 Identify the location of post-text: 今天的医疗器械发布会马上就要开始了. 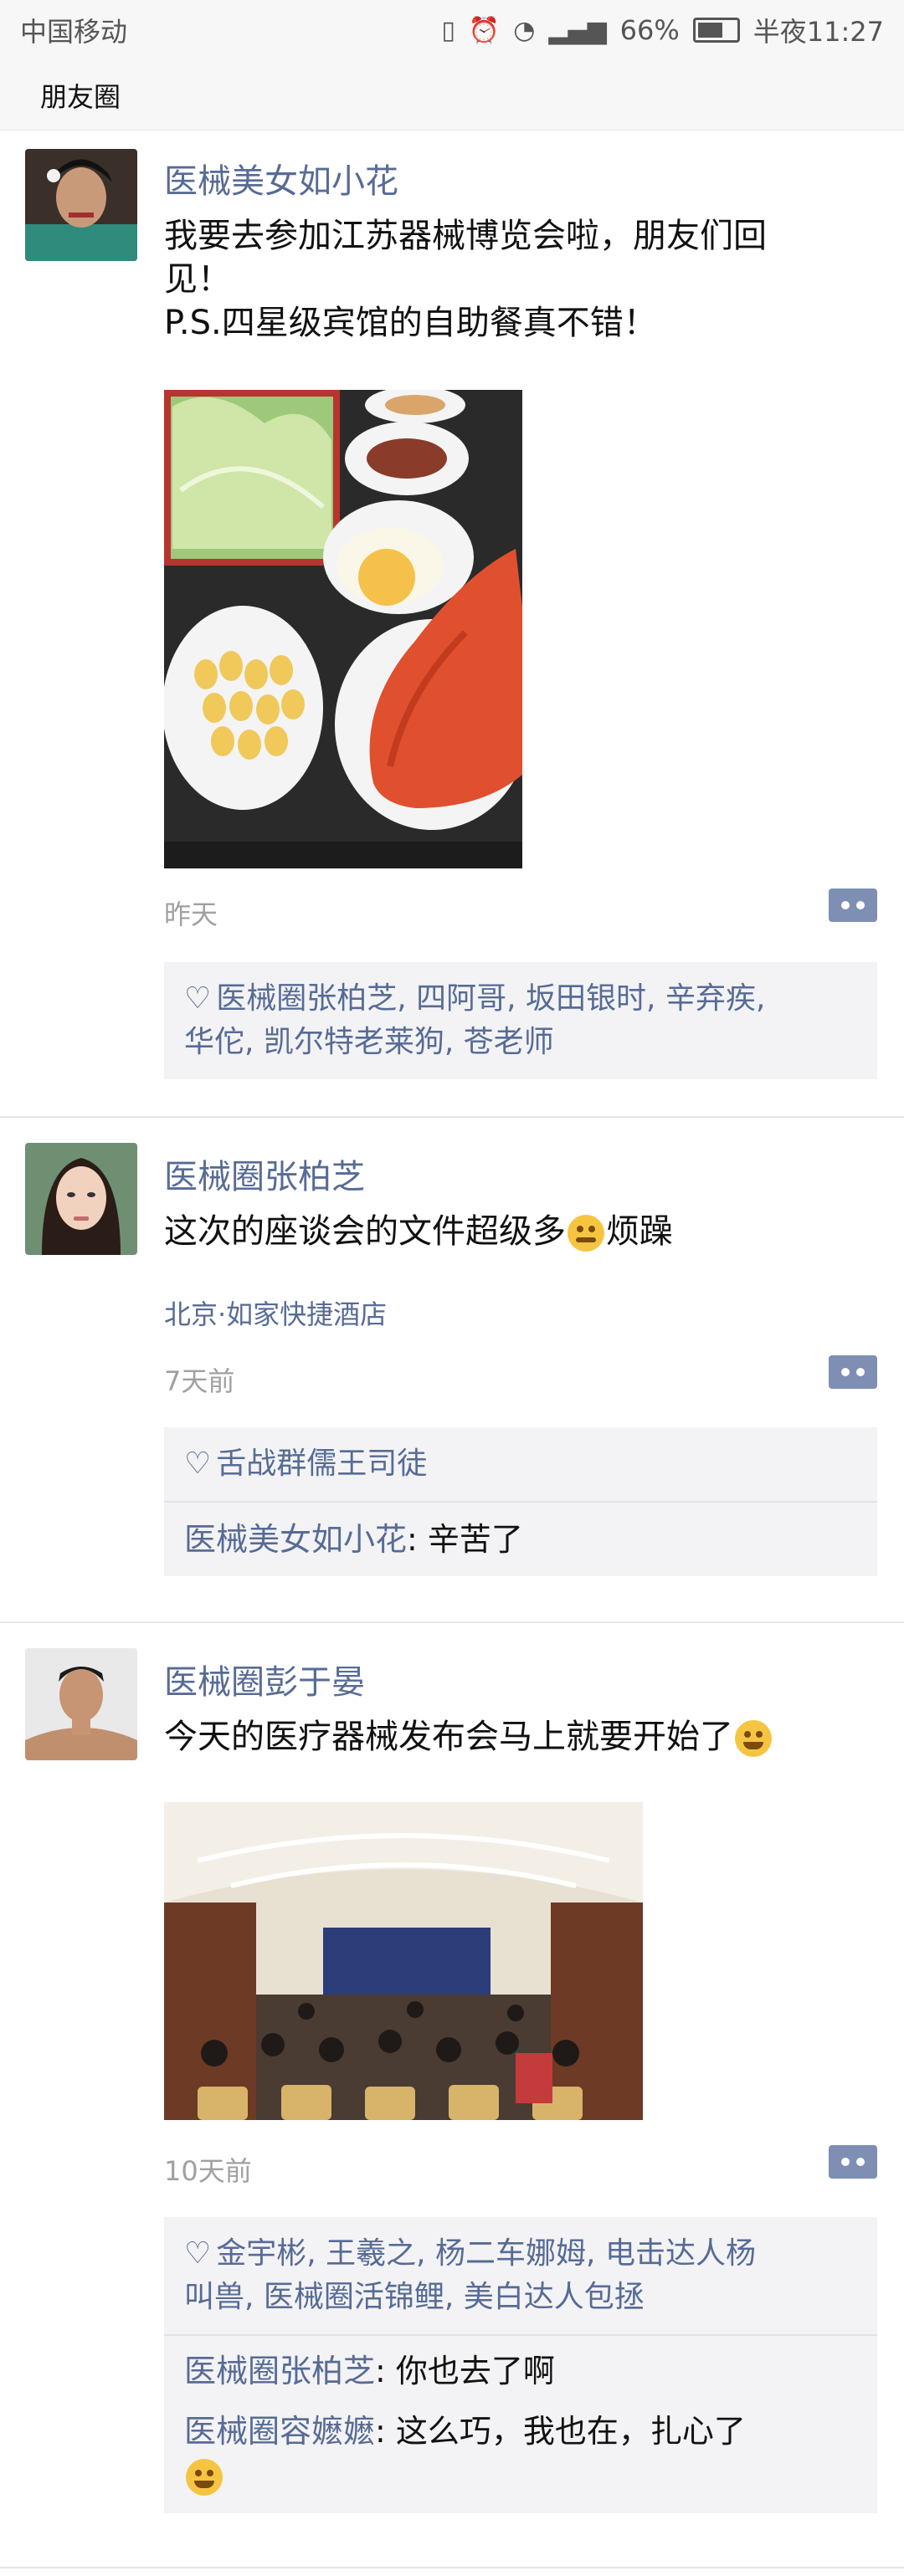
(516, 1737).